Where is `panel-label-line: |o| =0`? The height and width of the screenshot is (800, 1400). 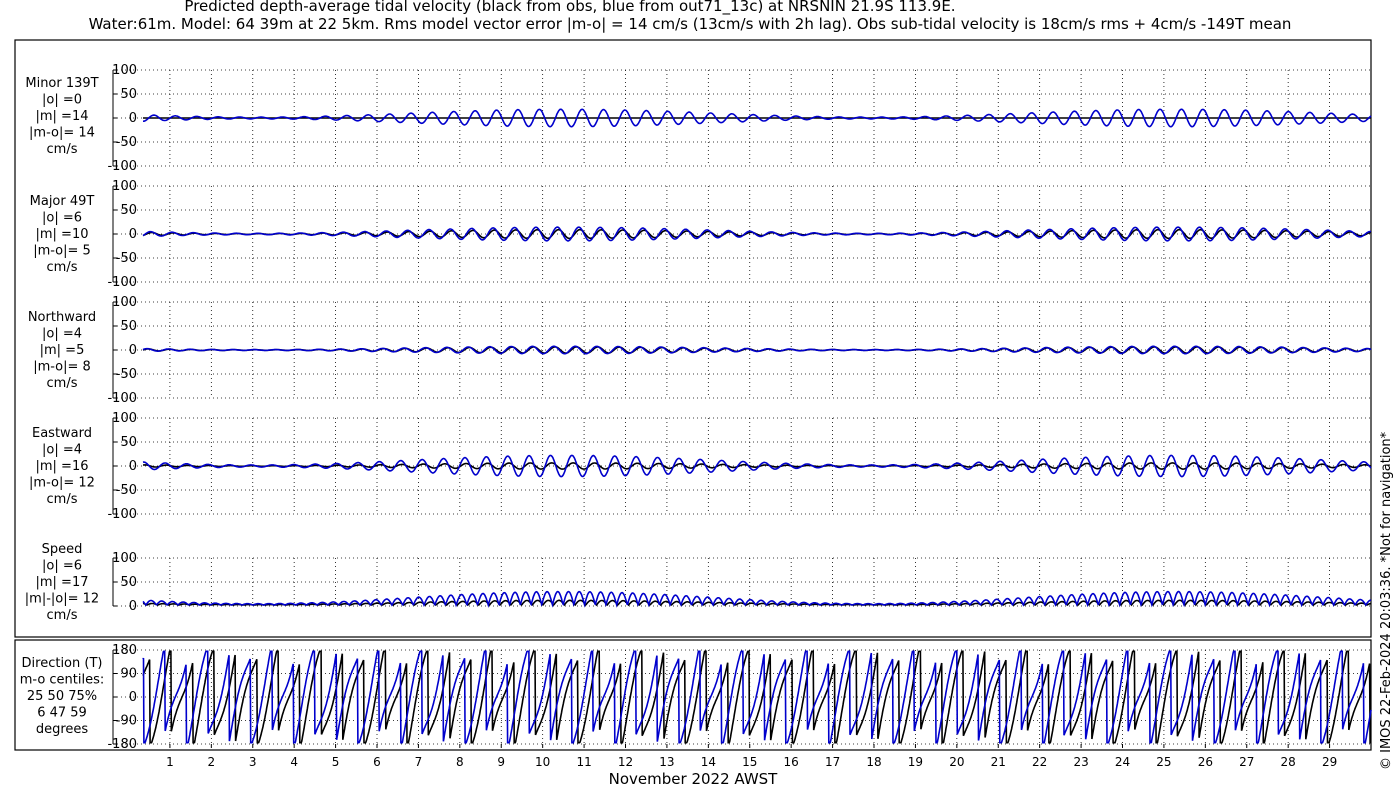 panel-label-line: |o| =0 is located at coordinates (62, 100).